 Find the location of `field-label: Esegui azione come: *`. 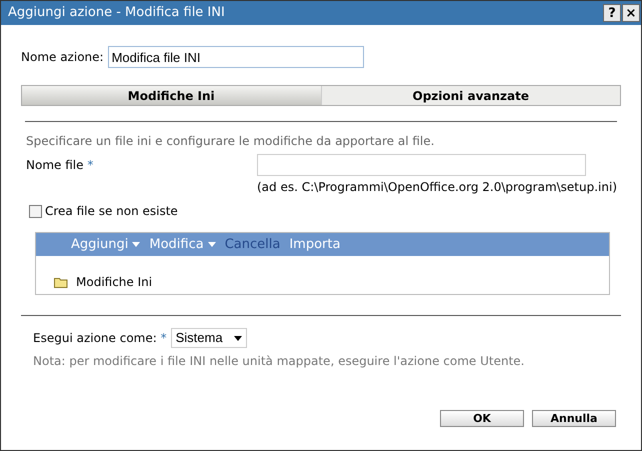

field-label: Esegui azione come: * is located at coordinates (100, 338).